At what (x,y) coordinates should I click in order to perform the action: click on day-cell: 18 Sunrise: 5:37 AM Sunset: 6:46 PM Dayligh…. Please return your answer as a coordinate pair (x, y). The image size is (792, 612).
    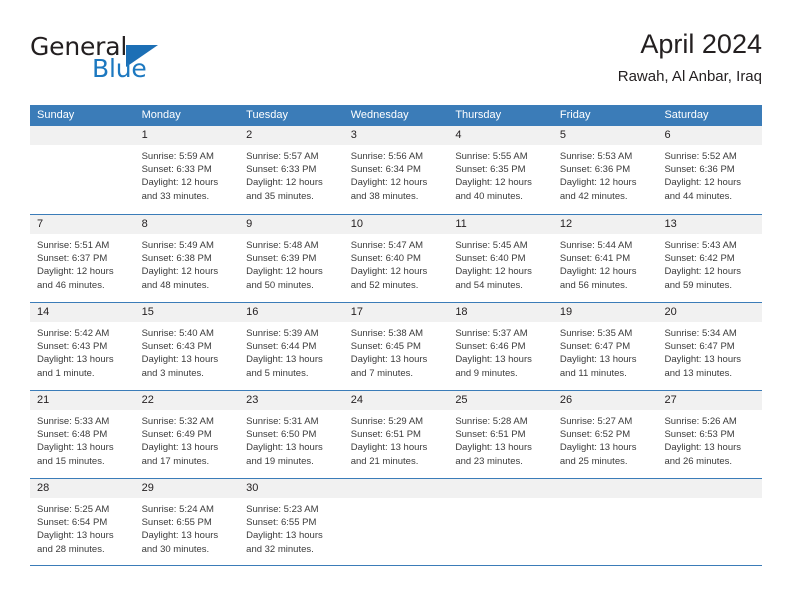
    Looking at the image, I should click on (500, 346).